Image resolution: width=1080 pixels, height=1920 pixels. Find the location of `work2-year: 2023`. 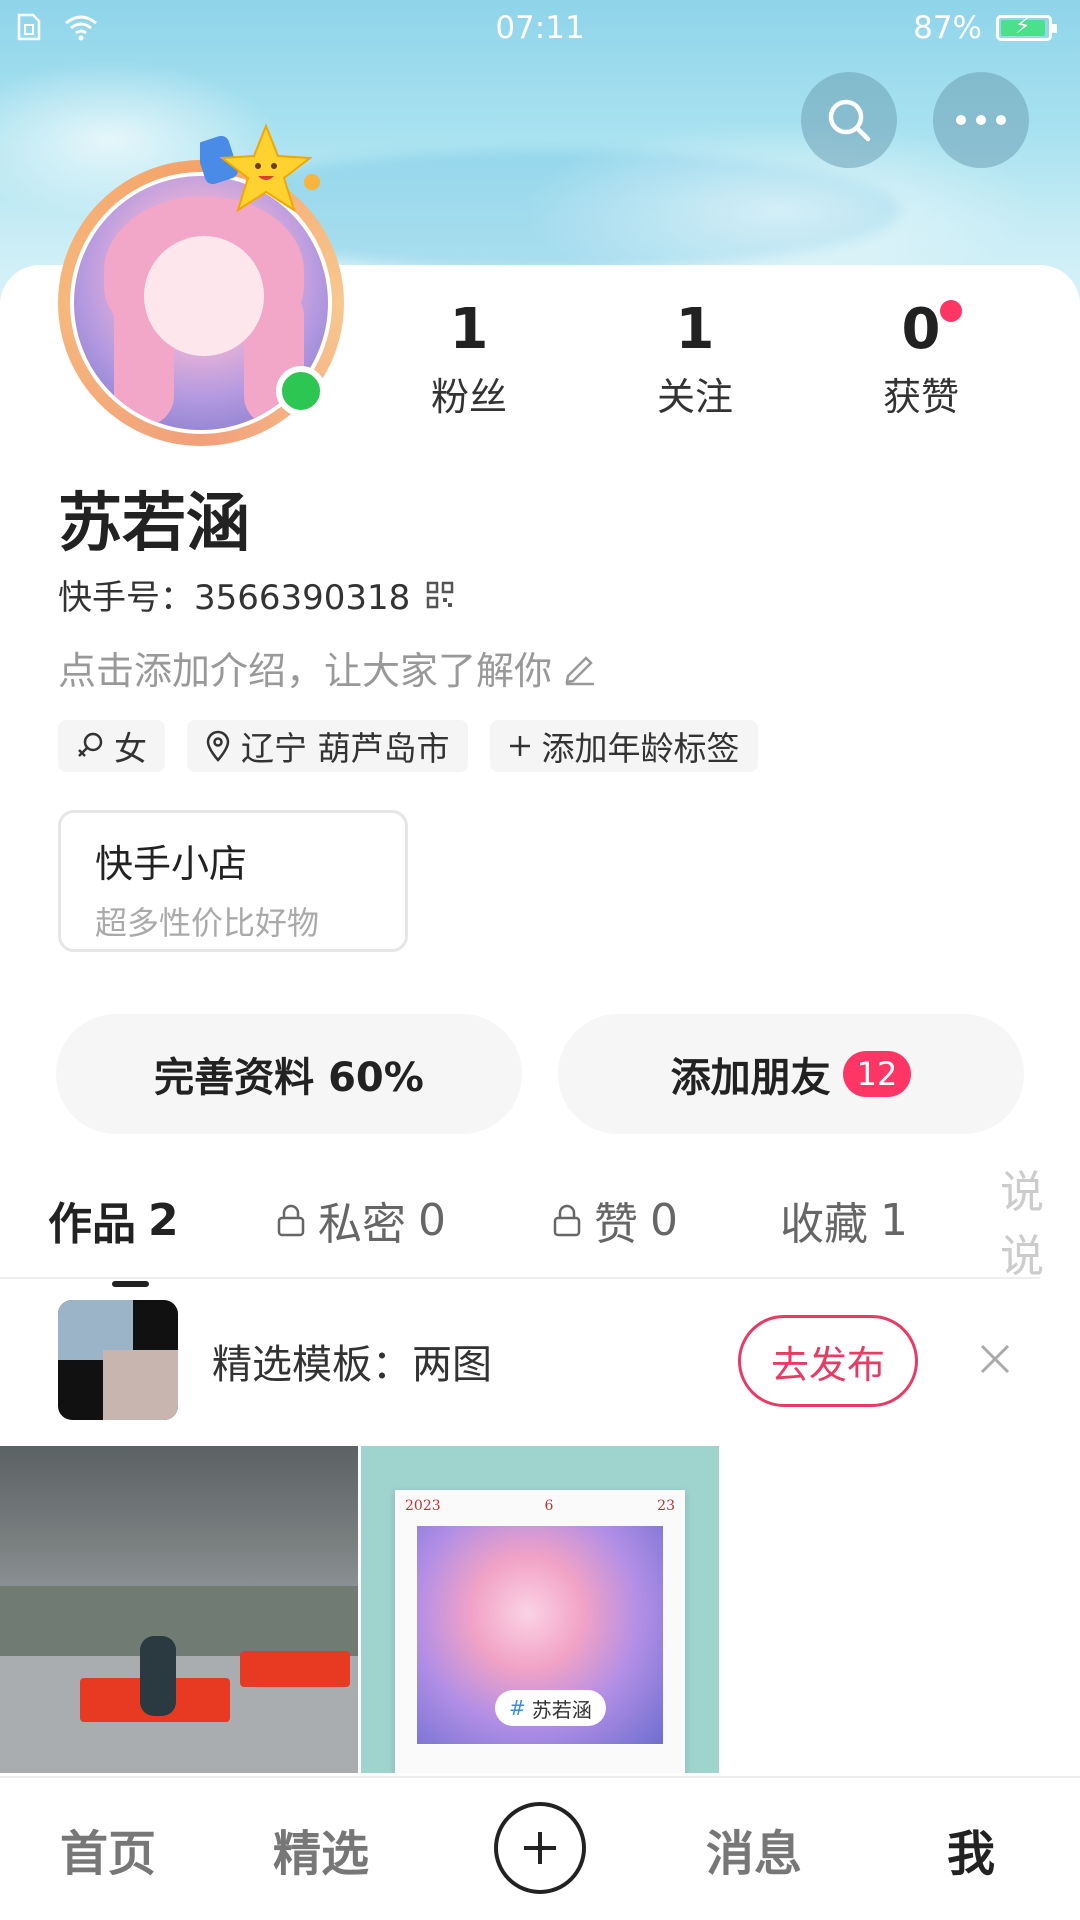

work2-year: 2023 is located at coordinates (423, 1506).